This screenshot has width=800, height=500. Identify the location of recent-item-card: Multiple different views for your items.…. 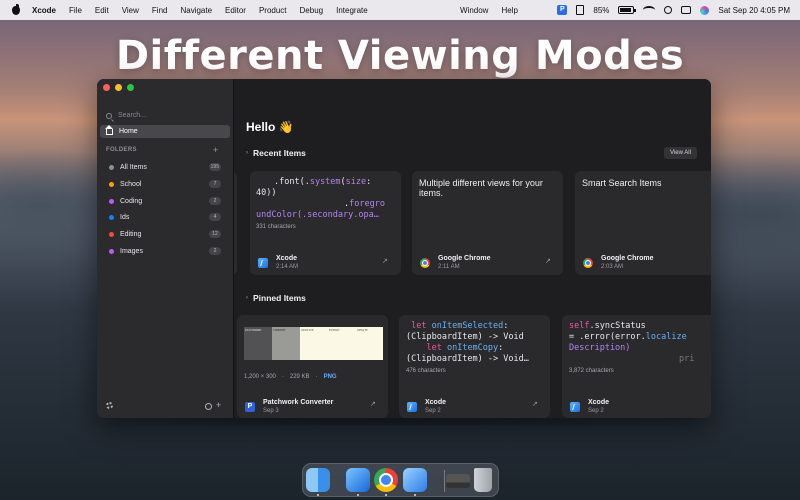
(487, 223).